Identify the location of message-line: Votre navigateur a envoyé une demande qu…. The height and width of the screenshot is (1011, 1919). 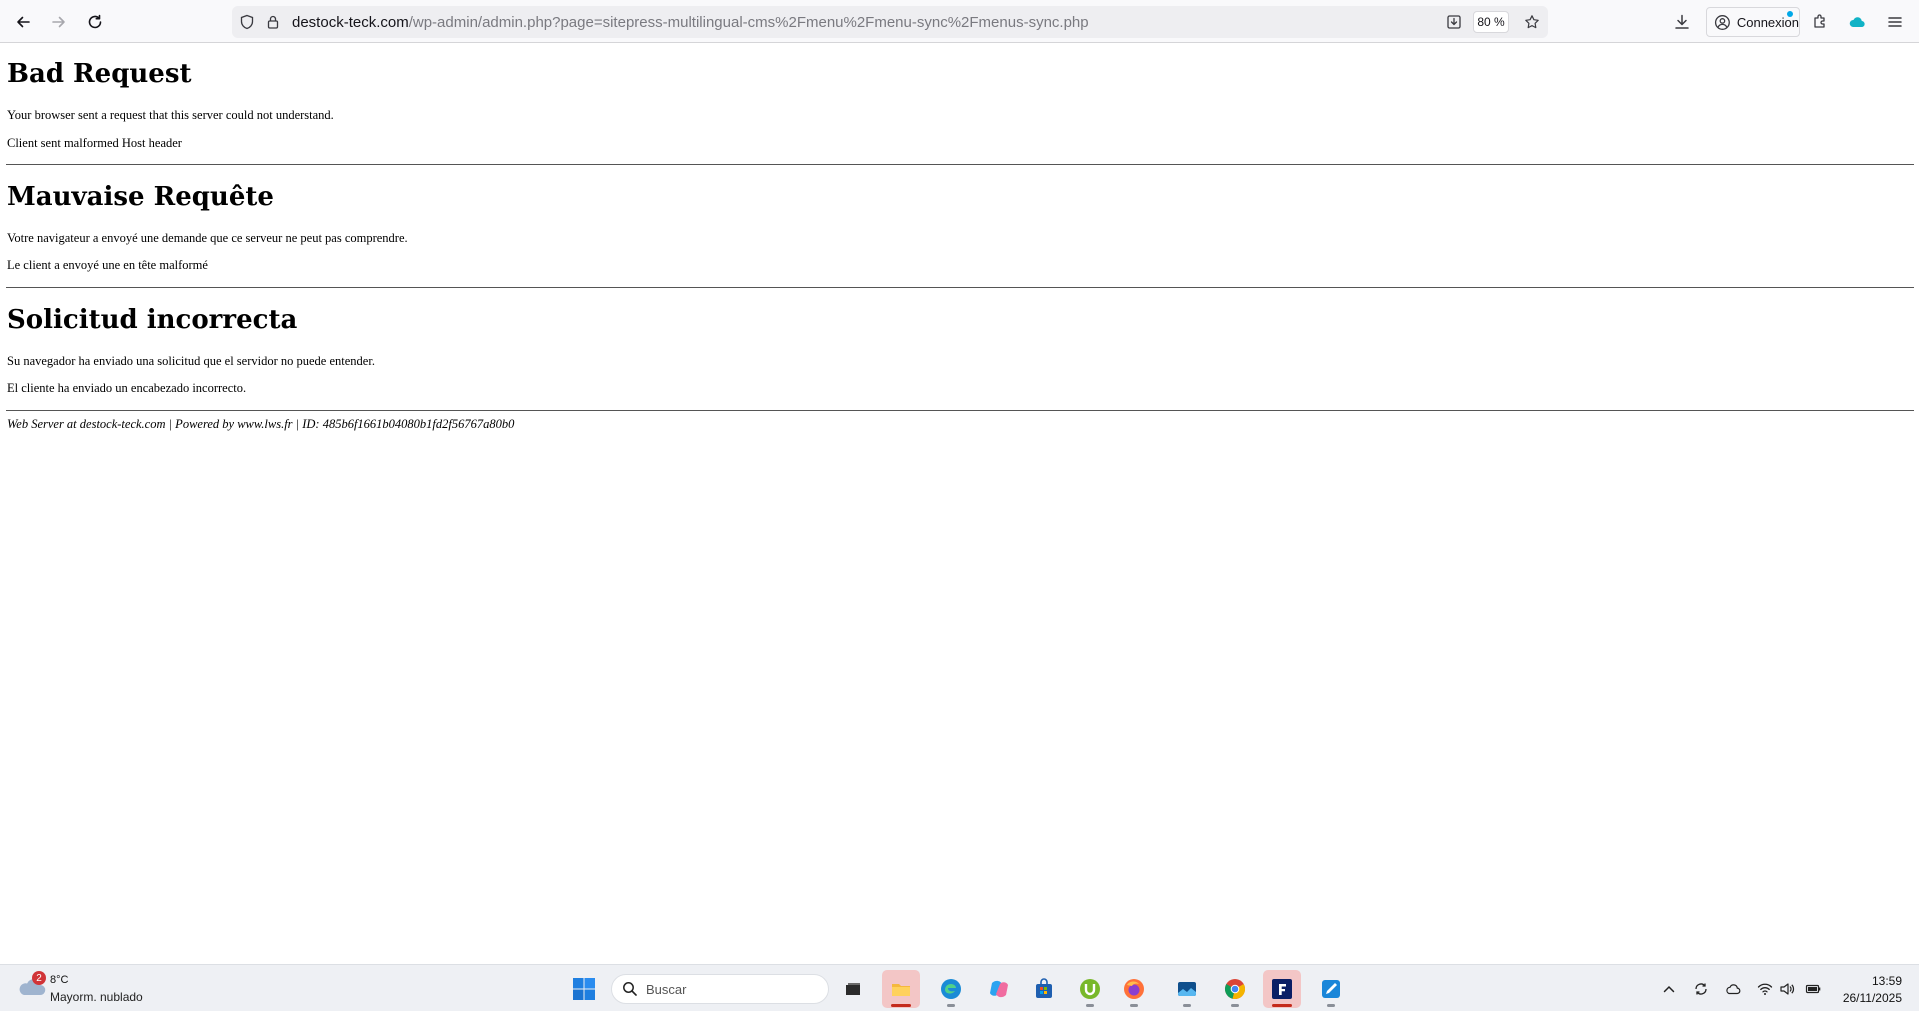
(207, 238).